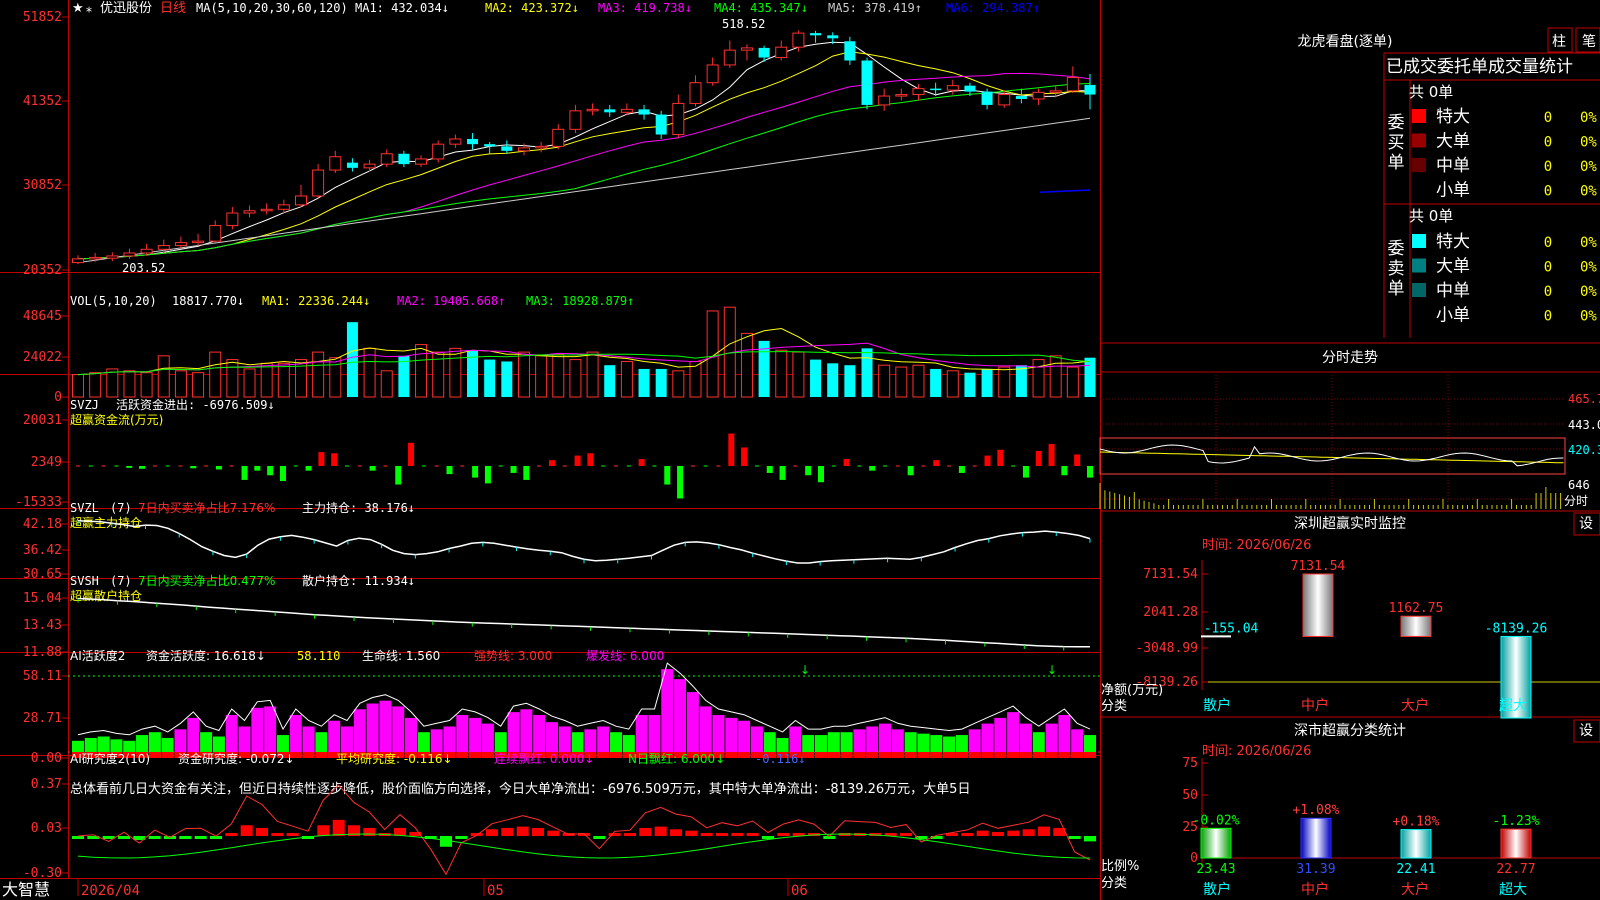 This screenshot has height=900, width=1600. Describe the element at coordinates (875, 8) in the screenshot. I see `ma-legend-item: MA5: 378.419↑` at that location.